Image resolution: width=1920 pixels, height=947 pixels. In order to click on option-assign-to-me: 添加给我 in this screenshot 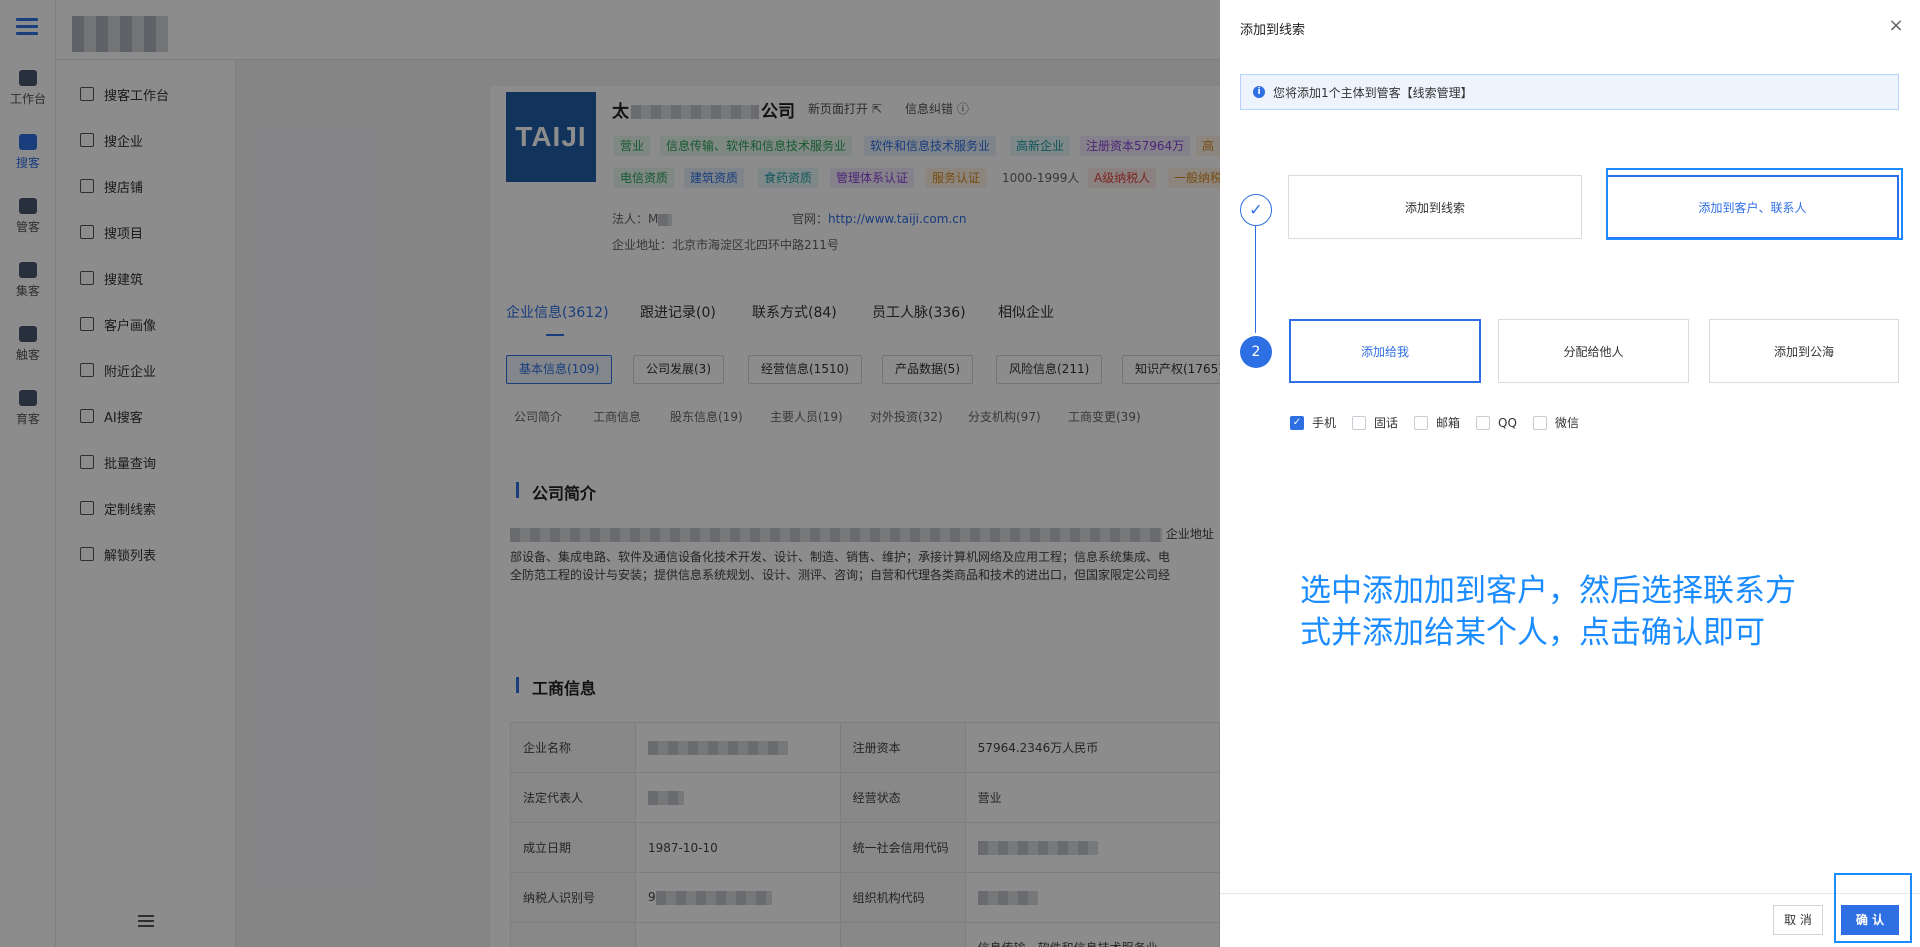, I will do `click(1385, 351)`.